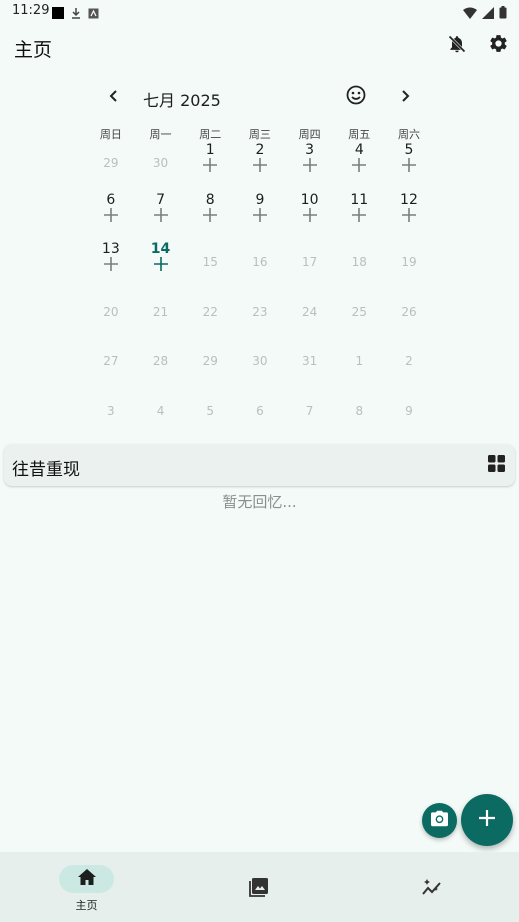  I want to click on calendar-day: 27, so click(111, 361).